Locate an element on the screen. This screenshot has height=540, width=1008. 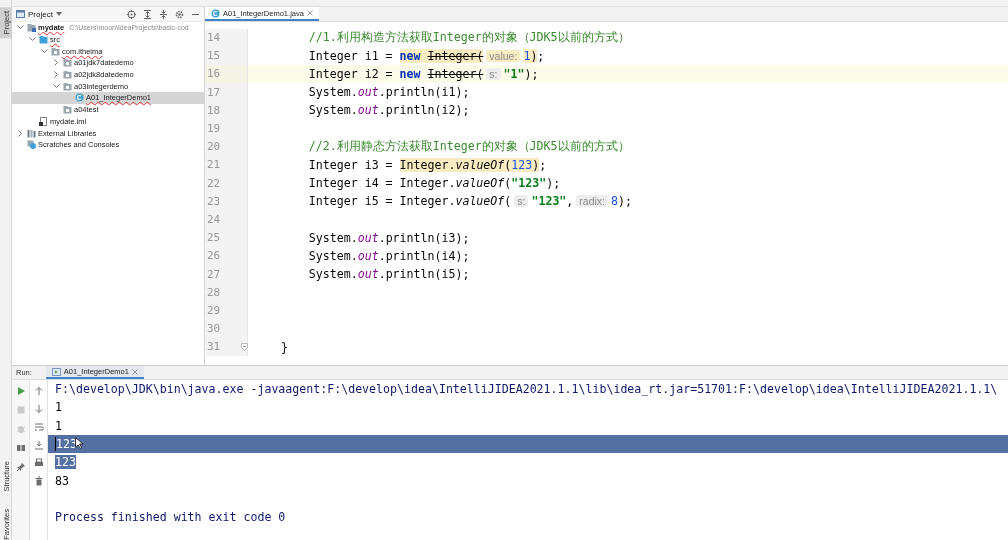
code-line: } is located at coordinates (283, 346).